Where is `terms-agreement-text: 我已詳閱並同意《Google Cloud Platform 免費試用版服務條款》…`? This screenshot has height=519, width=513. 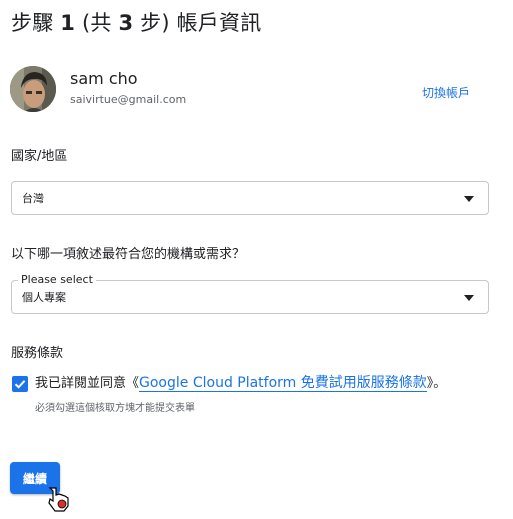
terms-agreement-text: 我已詳閱並同意《Google Cloud Platform 免費試用版服務條款》… is located at coordinates (240, 383).